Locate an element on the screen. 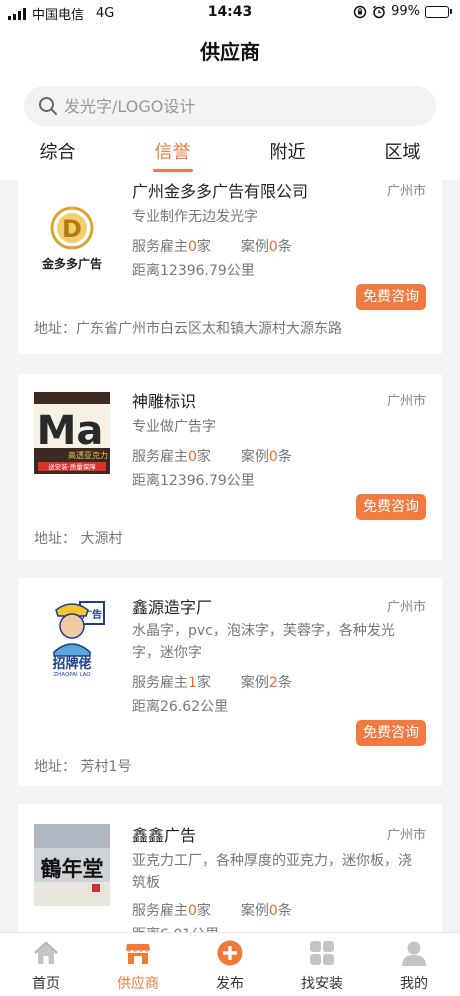 The image size is (460, 996). tabbar-label: 供应商 is located at coordinates (138, 984).